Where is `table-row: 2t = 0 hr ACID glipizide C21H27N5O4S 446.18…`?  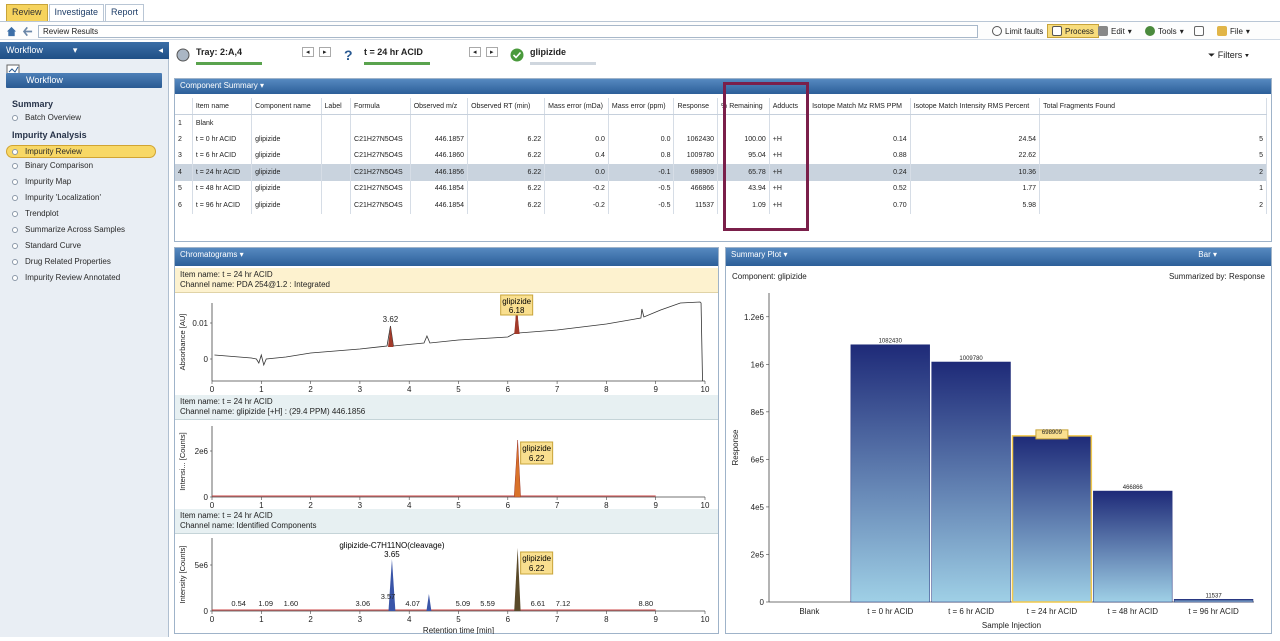
table-row: 2t = 0 hr ACID glipizide C21H27N5O4S 446.18… is located at coordinates (721, 139).